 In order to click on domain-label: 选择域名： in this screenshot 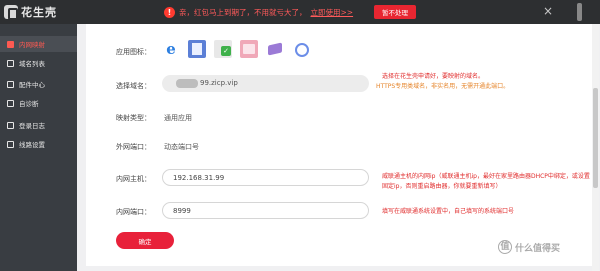, I will do `click(133, 86)`.